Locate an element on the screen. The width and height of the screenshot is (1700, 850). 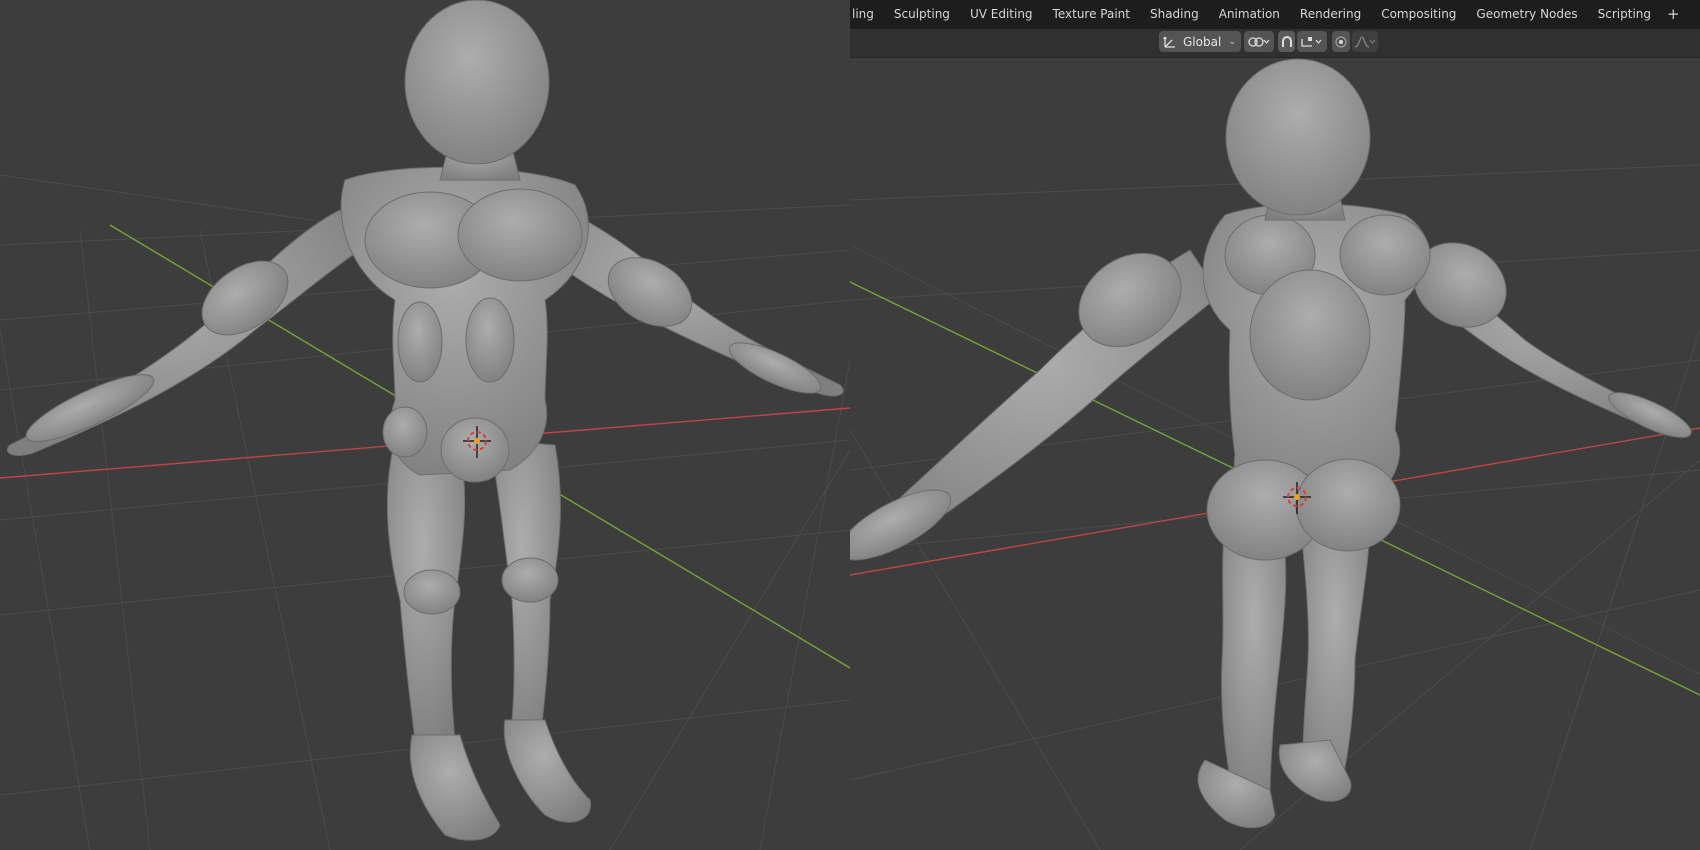
falloff-curve-icon is located at coordinates (1365, 41).